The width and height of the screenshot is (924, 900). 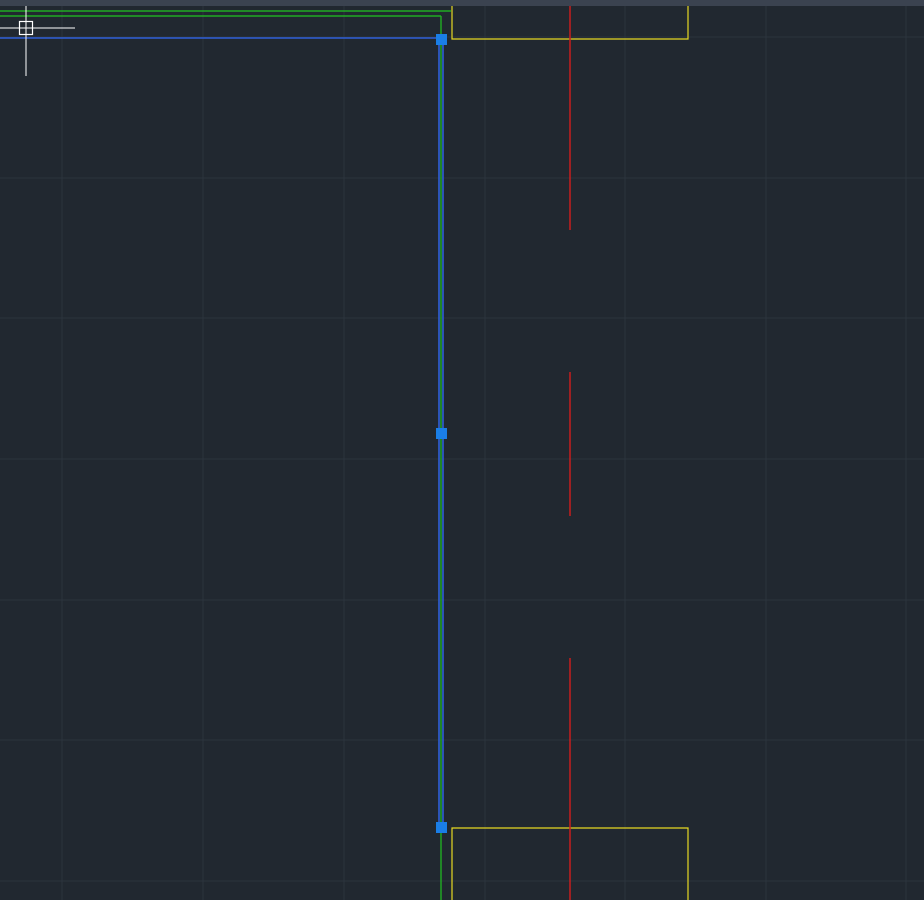 I want to click on grip-bottom-icon, so click(x=441, y=827).